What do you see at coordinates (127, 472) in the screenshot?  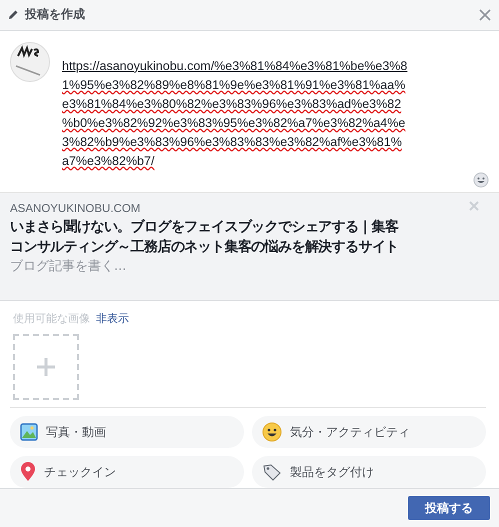 I see `action-button: チェックイン` at bounding box center [127, 472].